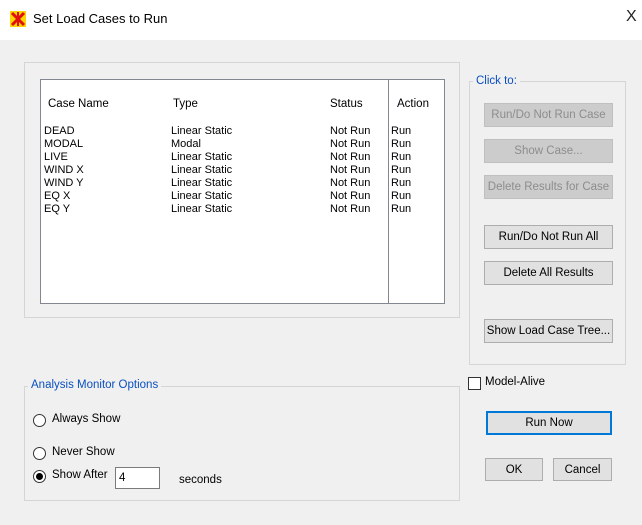 This screenshot has width=642, height=525. What do you see at coordinates (548, 115) in the screenshot?
I see `run-do-not-run-case-button: Run/Do Not Run Case` at bounding box center [548, 115].